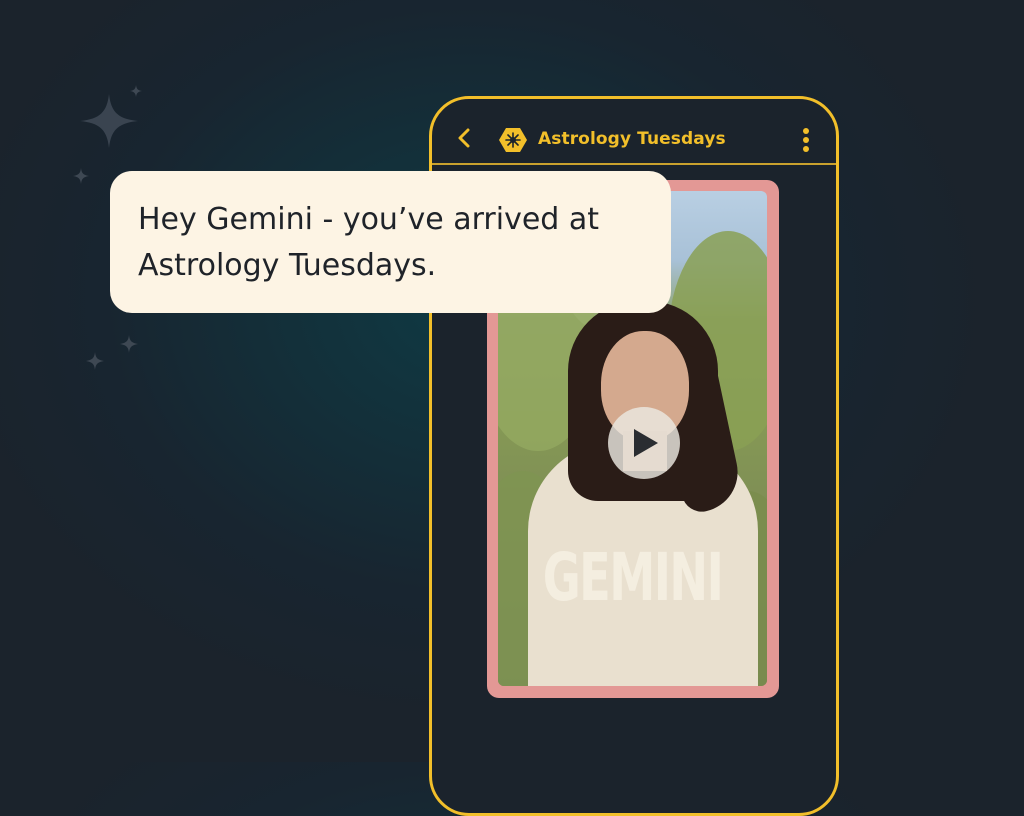 Image resolution: width=1024 pixels, height=816 pixels. What do you see at coordinates (109, 121) in the screenshot?
I see `large-sparkle-icon` at bounding box center [109, 121].